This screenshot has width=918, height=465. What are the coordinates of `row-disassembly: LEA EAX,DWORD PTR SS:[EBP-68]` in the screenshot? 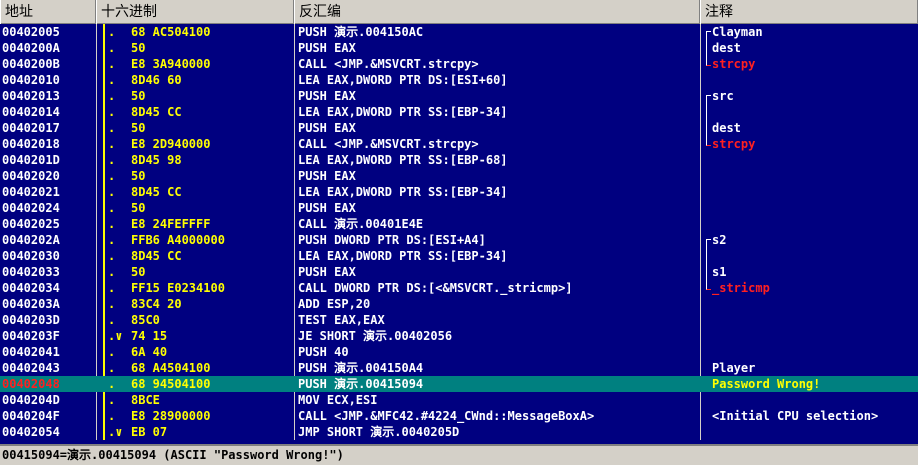 It's located at (403, 160).